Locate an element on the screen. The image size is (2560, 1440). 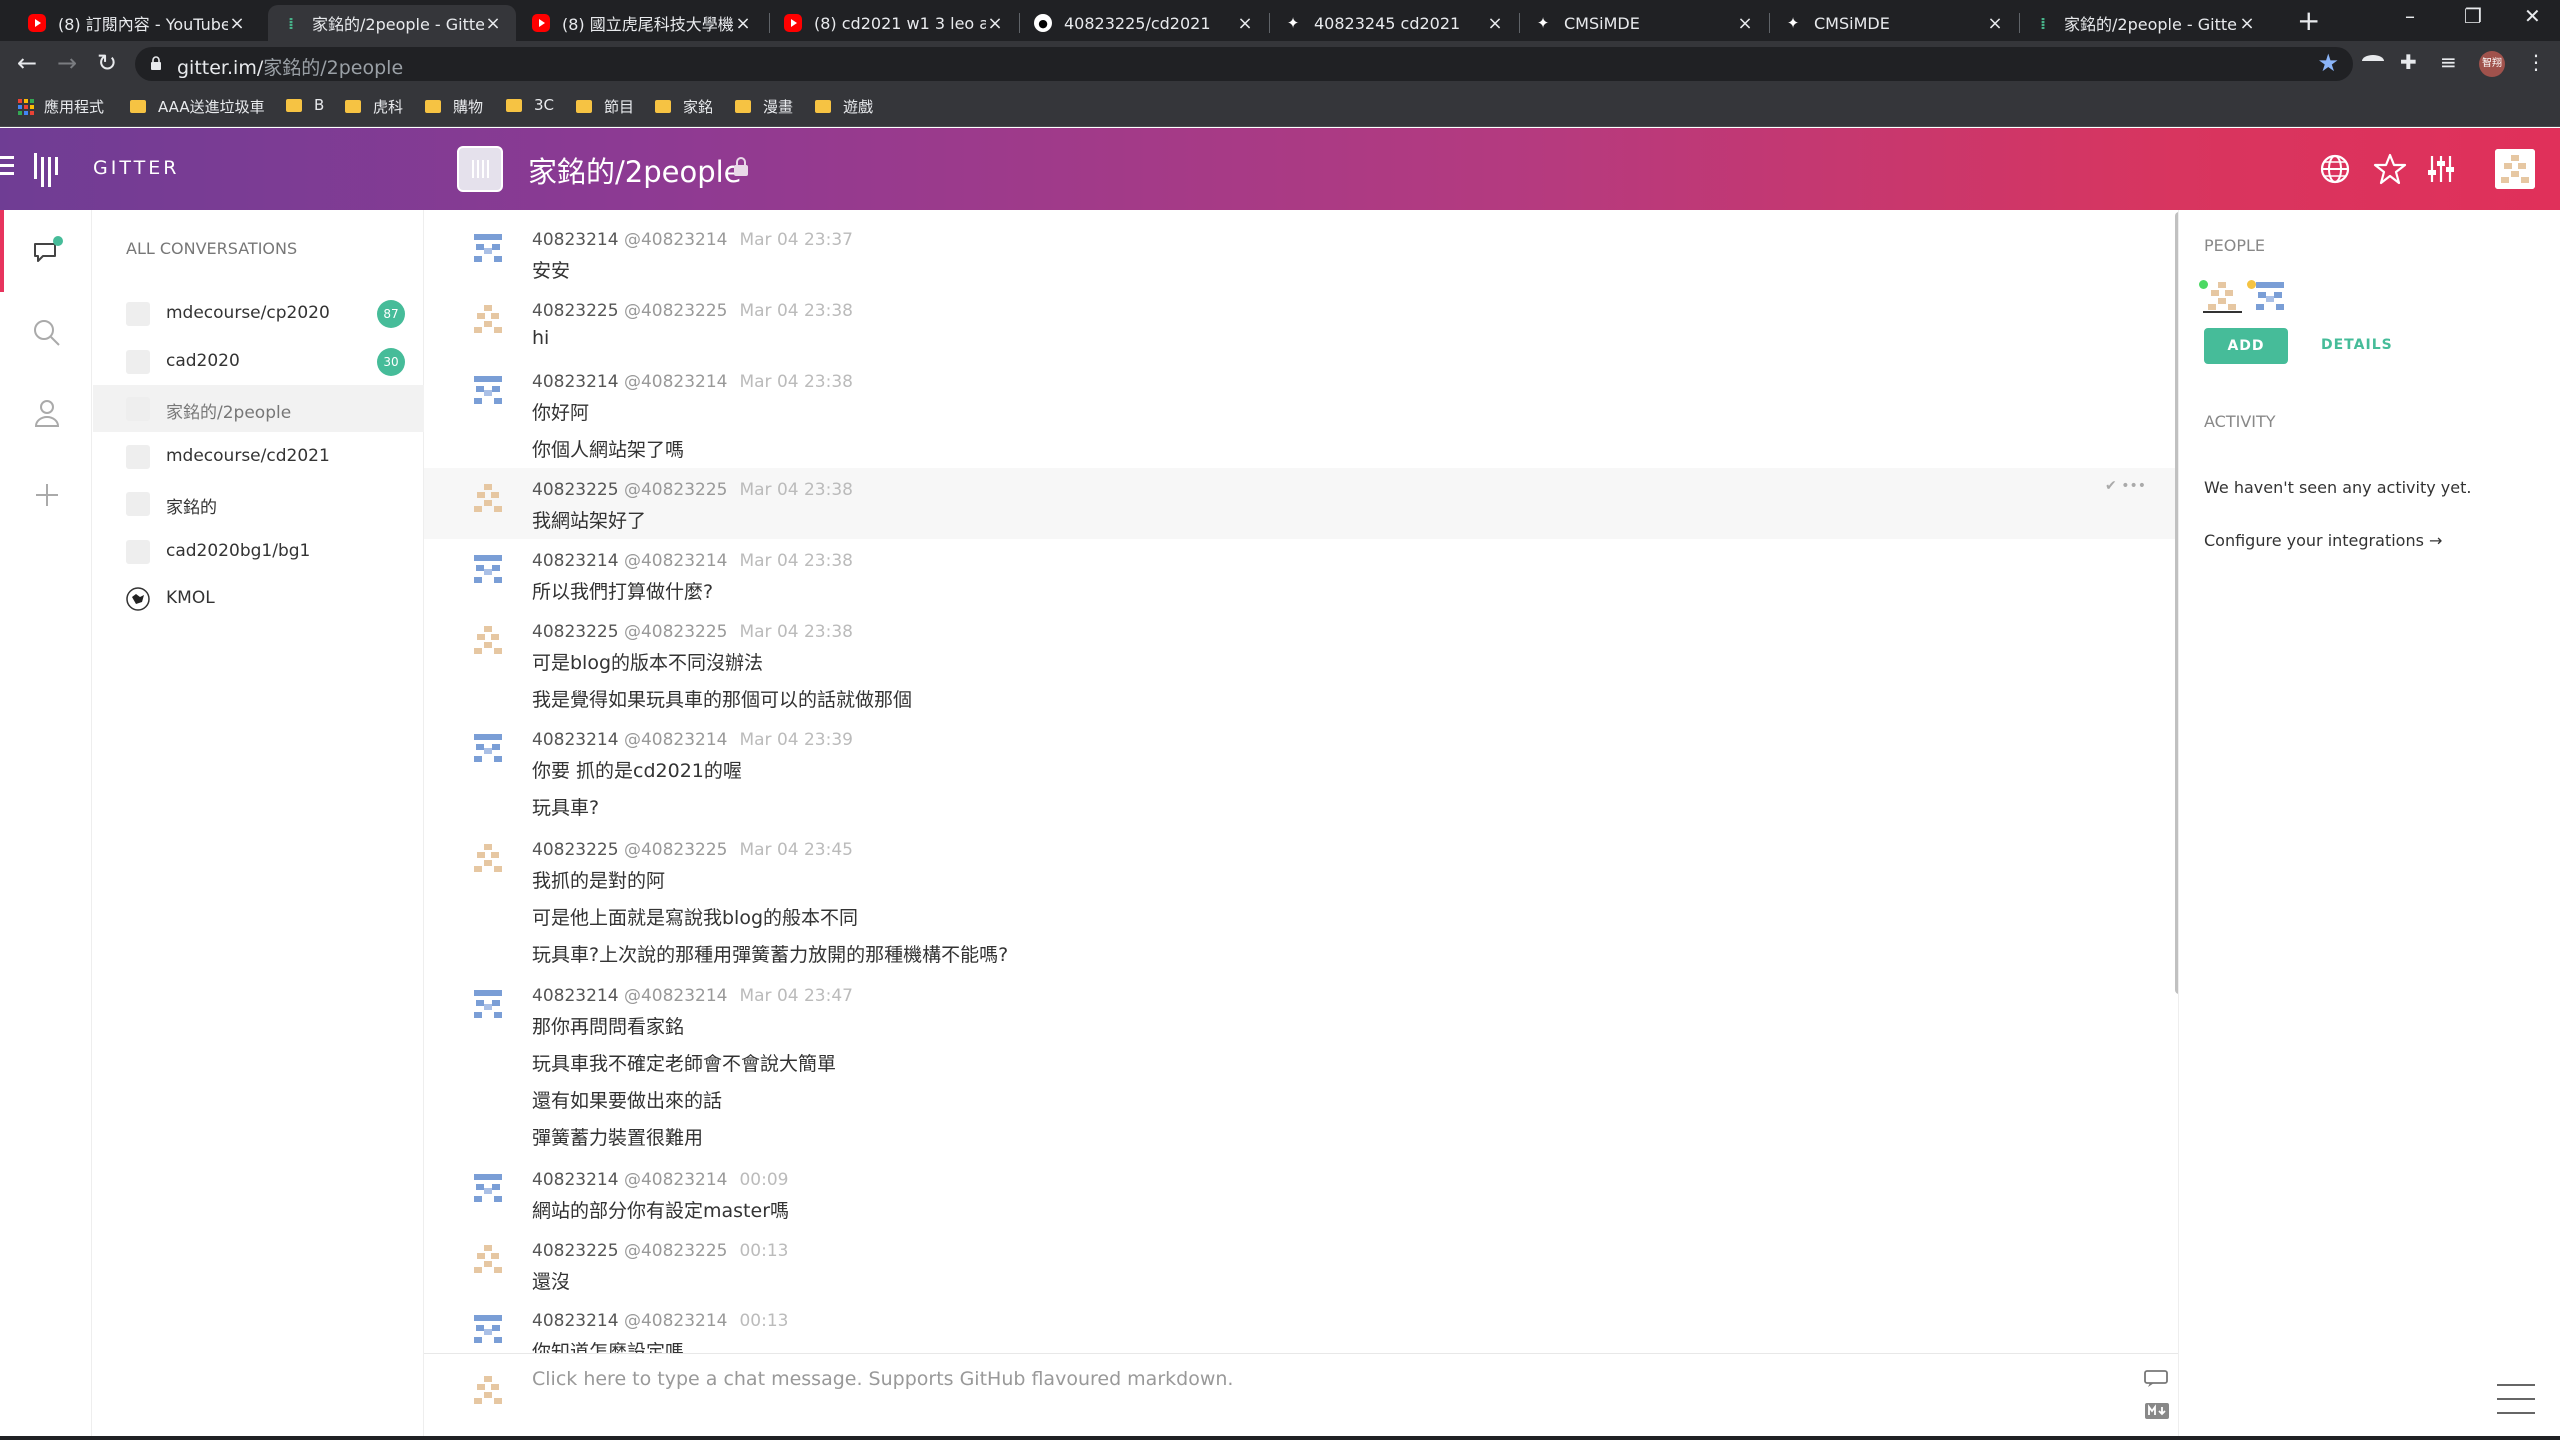
member-avatar is located at coordinates (2222, 296).